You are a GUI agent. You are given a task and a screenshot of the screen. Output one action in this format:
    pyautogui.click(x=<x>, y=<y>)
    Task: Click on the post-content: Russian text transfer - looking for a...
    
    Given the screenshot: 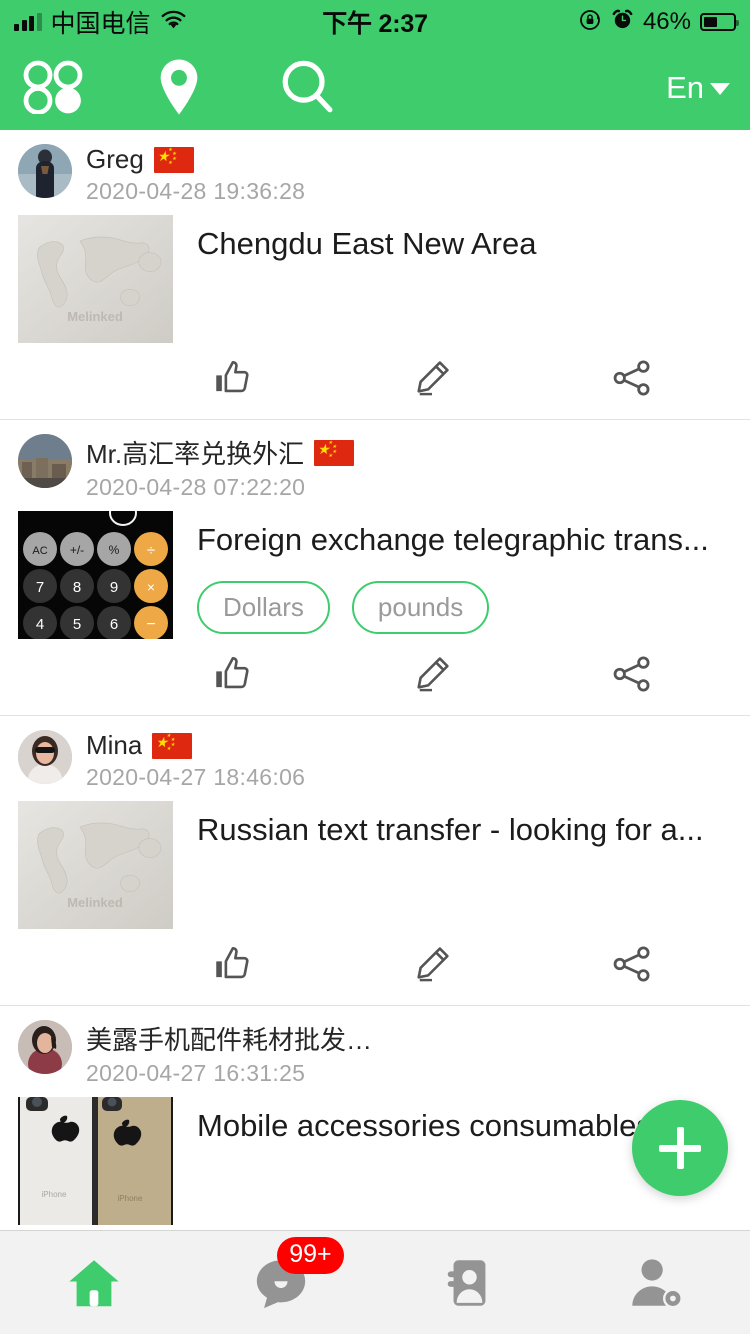 What is the action you would take?
    pyautogui.click(x=464, y=865)
    